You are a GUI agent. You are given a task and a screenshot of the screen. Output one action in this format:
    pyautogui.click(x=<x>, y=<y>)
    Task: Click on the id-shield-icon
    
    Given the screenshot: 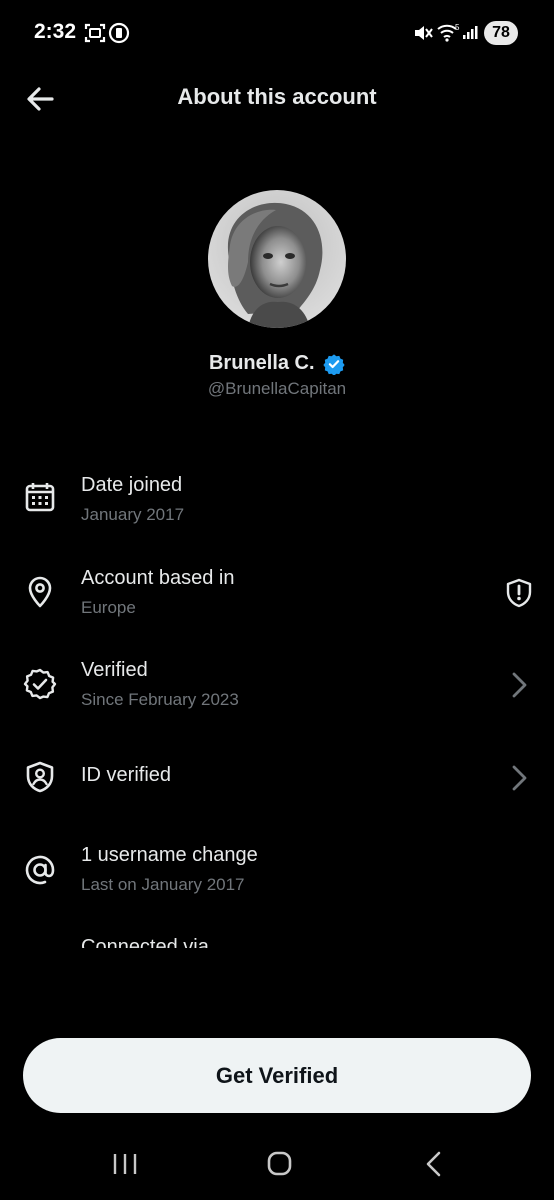 What is the action you would take?
    pyautogui.click(x=40, y=777)
    